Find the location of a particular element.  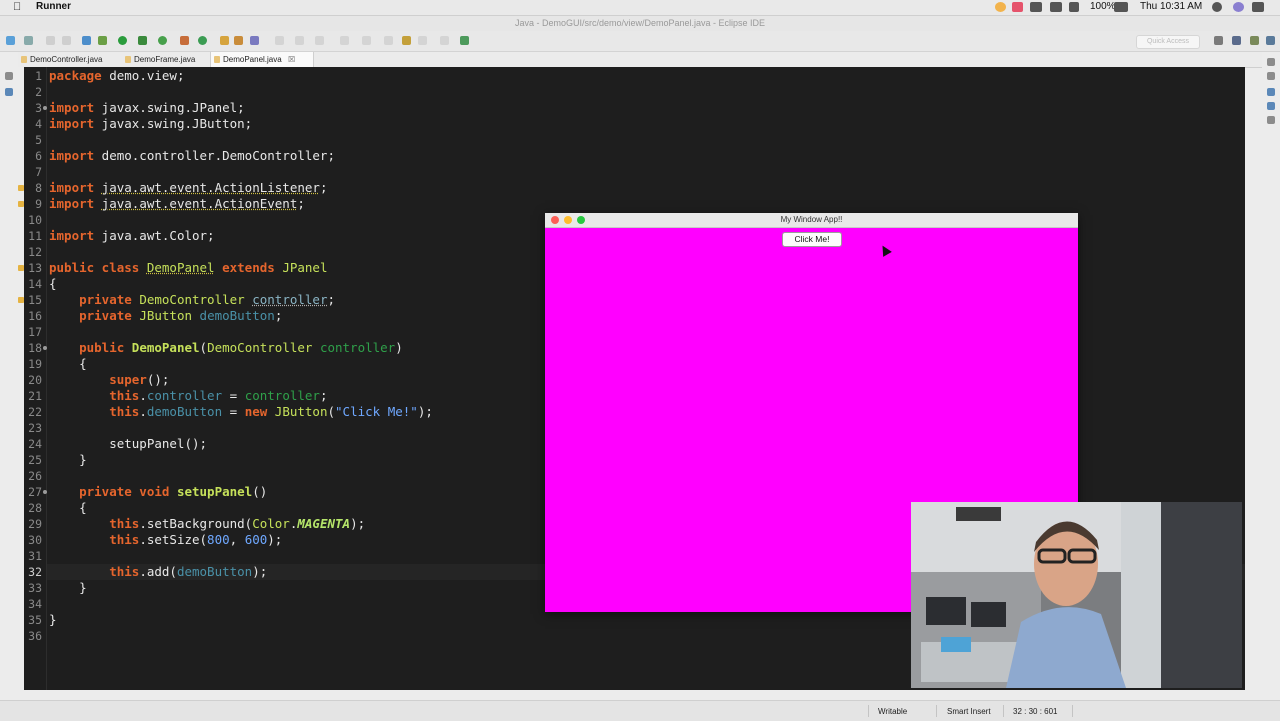

new-icon is located at coordinates (10, 40).